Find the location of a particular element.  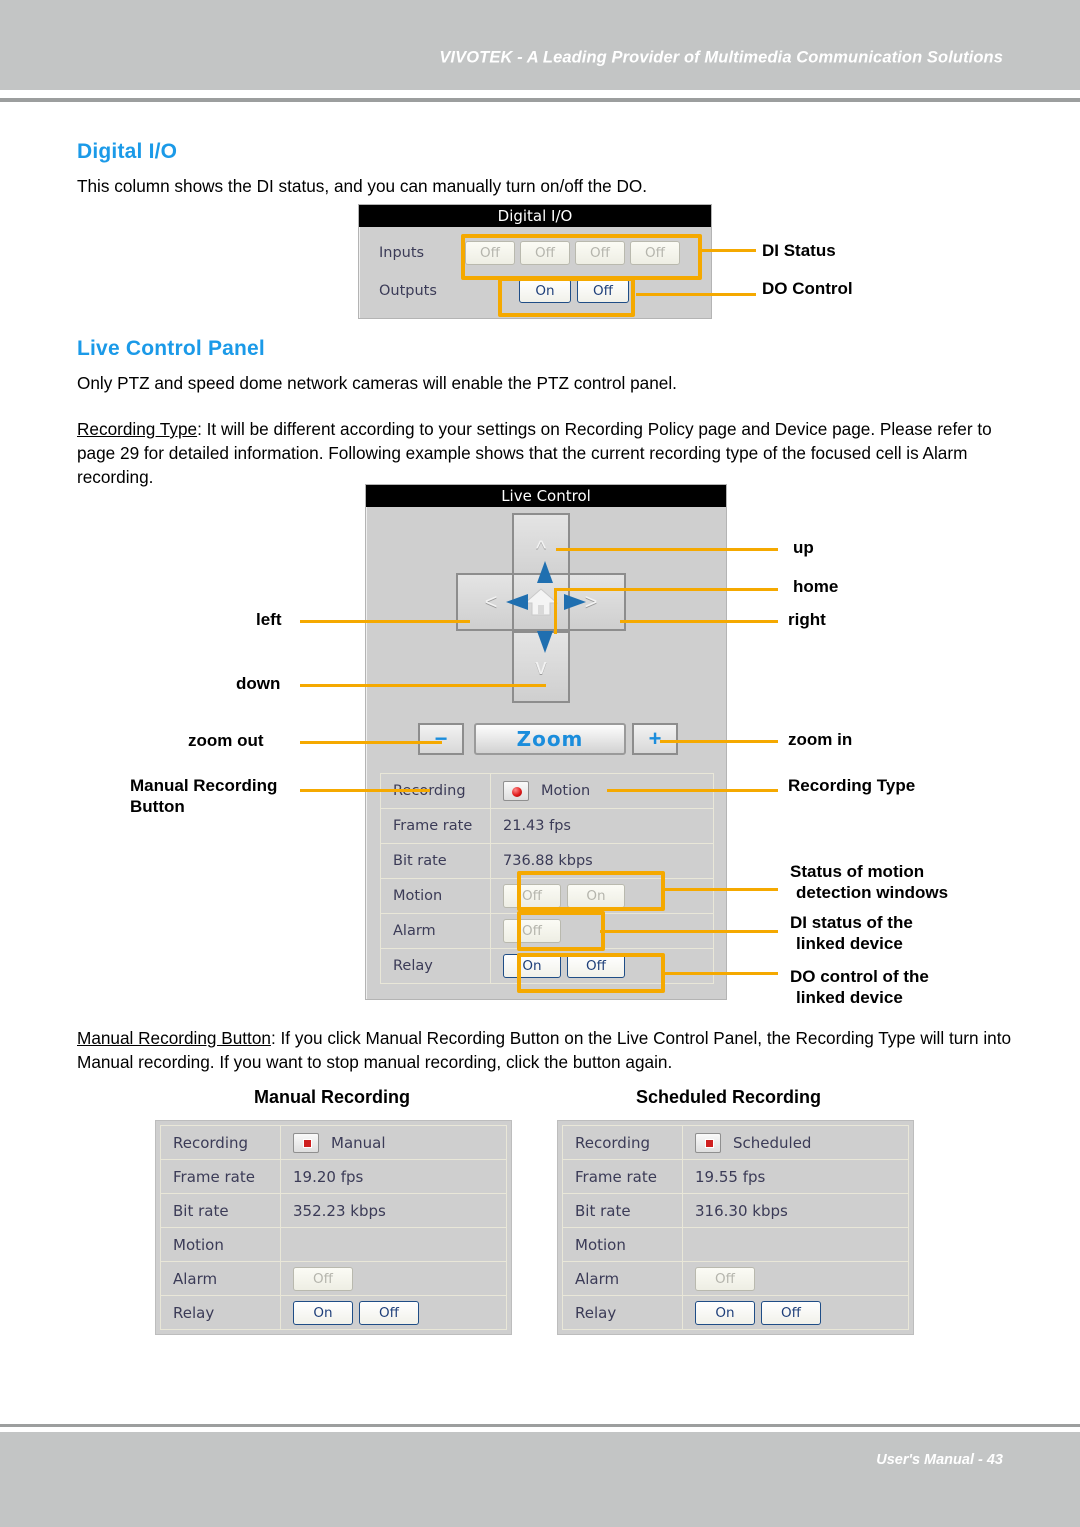

leader-up is located at coordinates (667, 549).